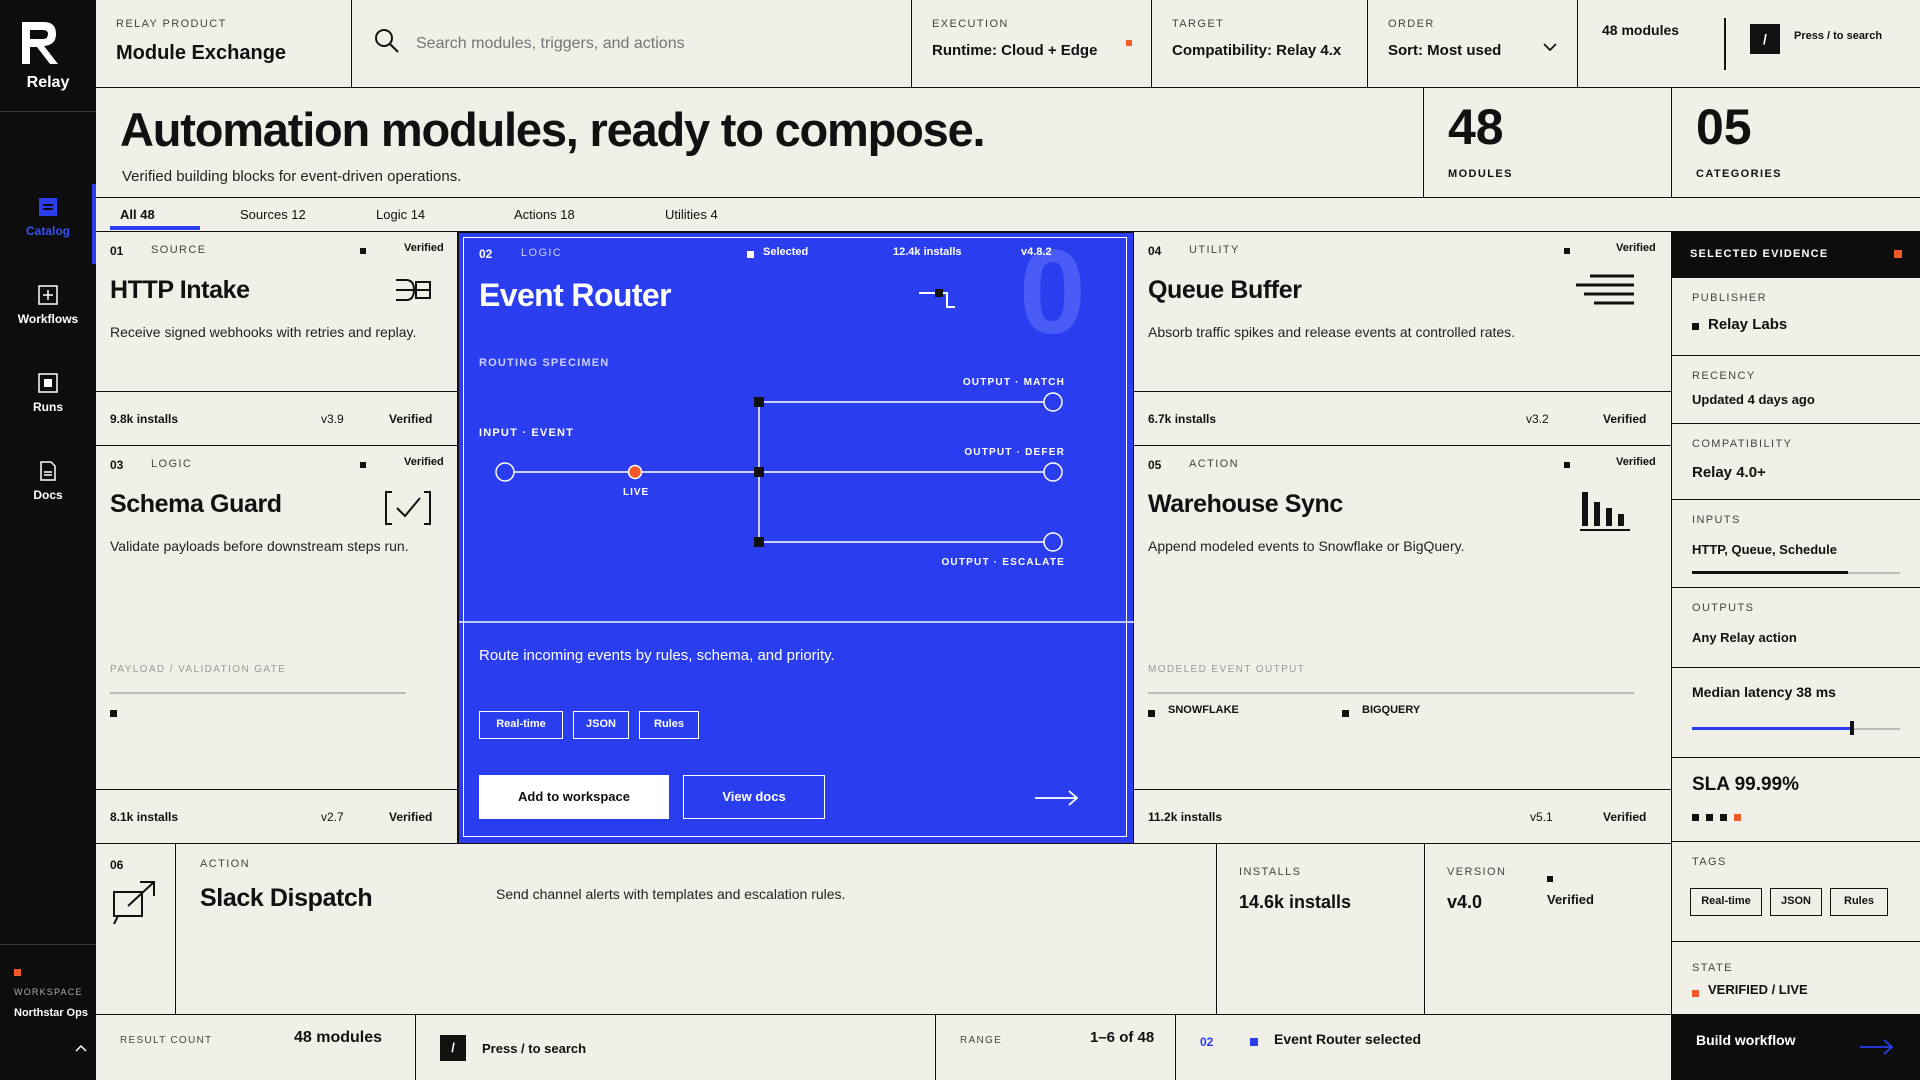 The width and height of the screenshot is (1920, 1080). What do you see at coordinates (171, 24) in the screenshot?
I see `product-label: RELAY PRODUCT` at bounding box center [171, 24].